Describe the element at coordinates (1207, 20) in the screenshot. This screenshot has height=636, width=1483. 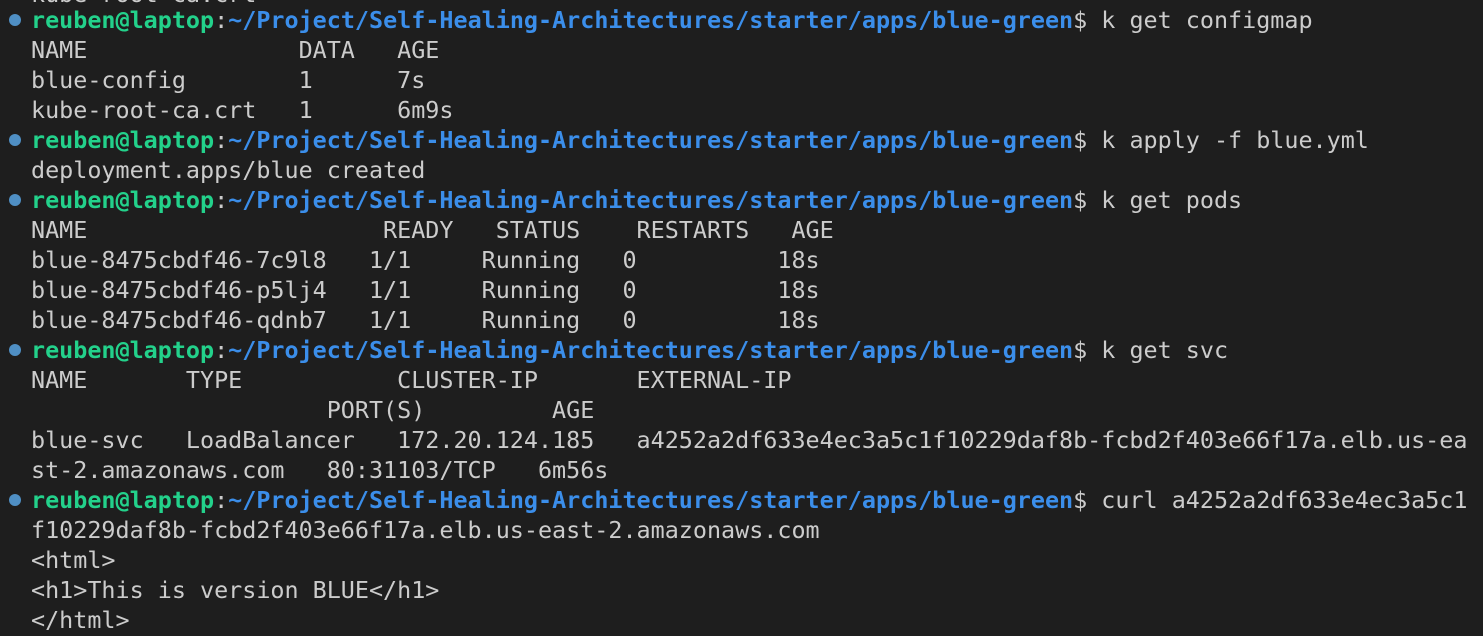
I see `command-text: k get configmap` at that location.